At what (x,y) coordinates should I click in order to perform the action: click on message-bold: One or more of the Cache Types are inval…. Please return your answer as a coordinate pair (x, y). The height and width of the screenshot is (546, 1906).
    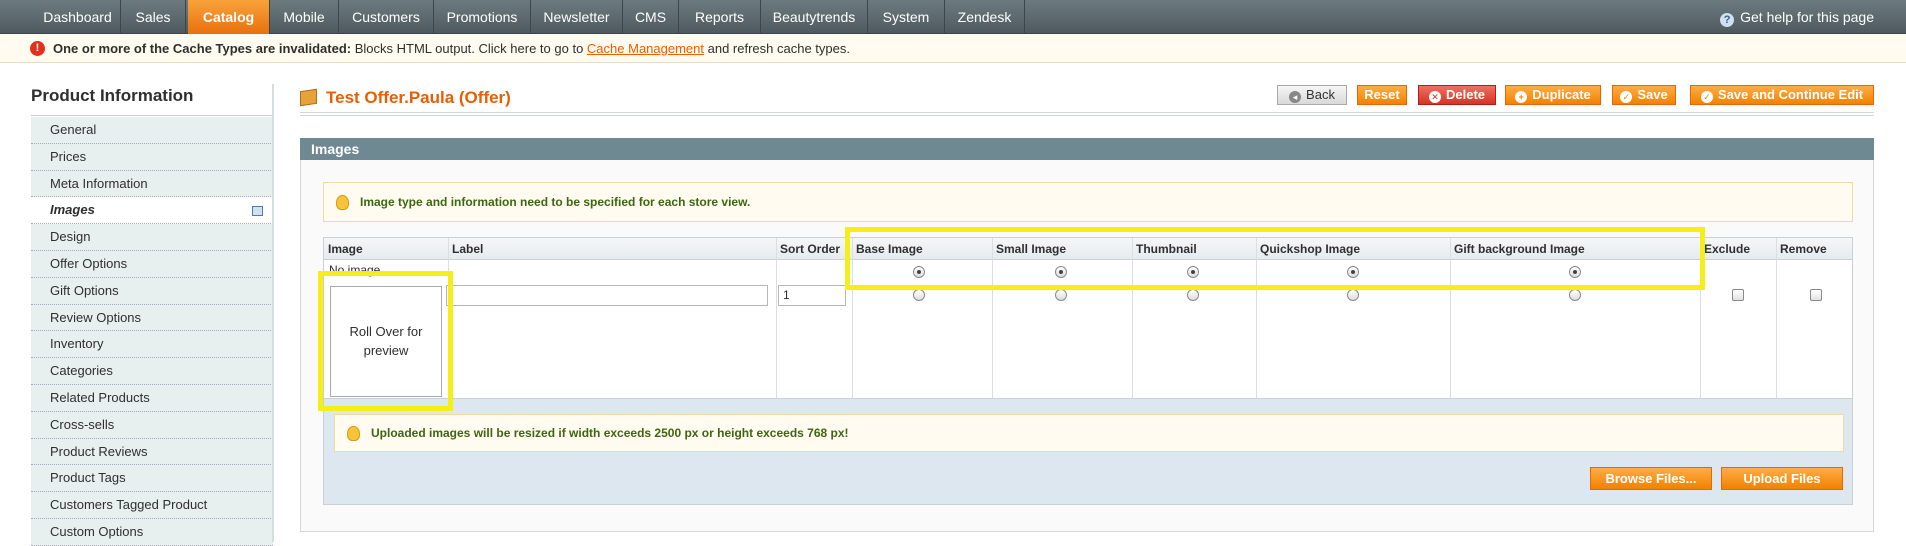
    Looking at the image, I should click on (202, 48).